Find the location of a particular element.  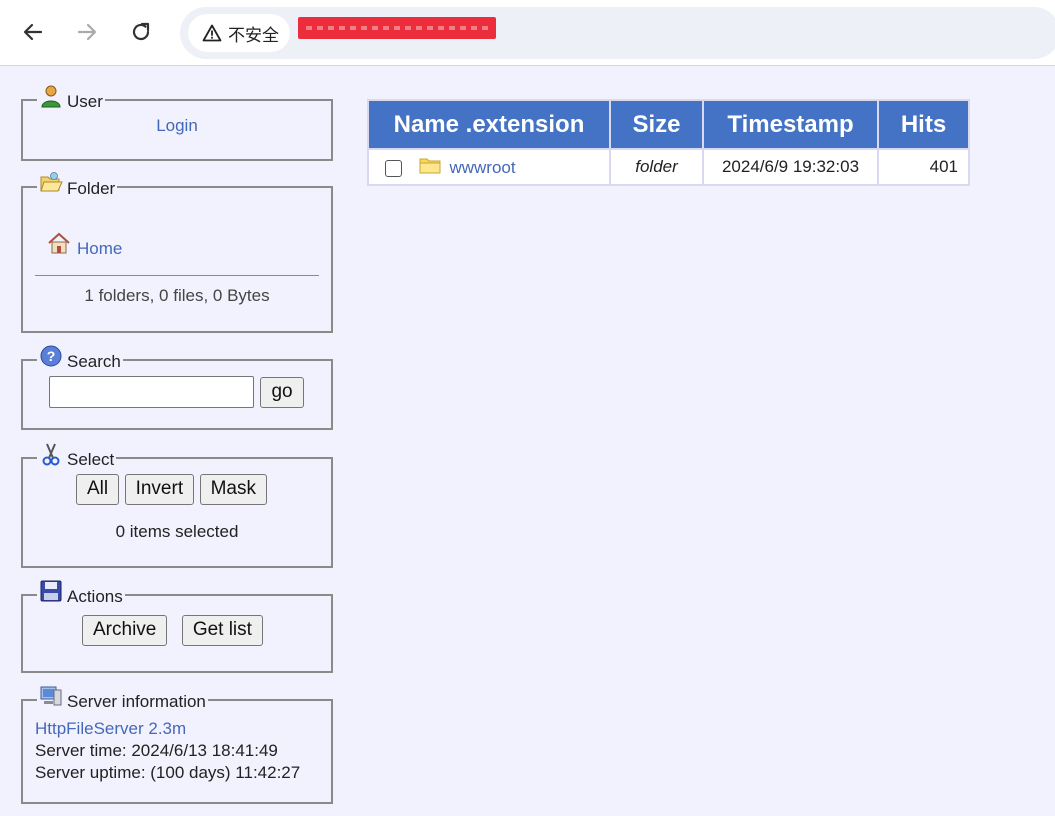

selection-status: 0 items selected is located at coordinates (177, 531).